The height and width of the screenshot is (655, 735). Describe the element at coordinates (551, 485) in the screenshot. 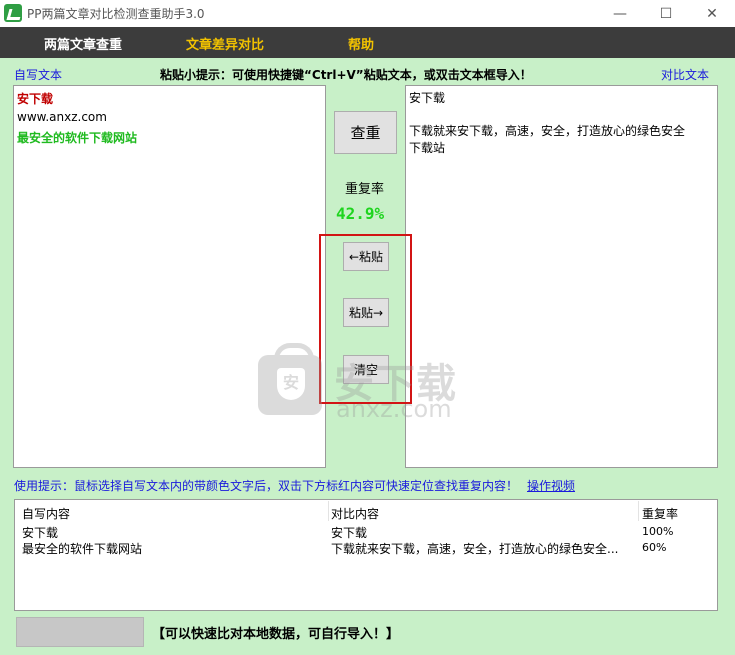

I see `video-link: 操作视频` at that location.